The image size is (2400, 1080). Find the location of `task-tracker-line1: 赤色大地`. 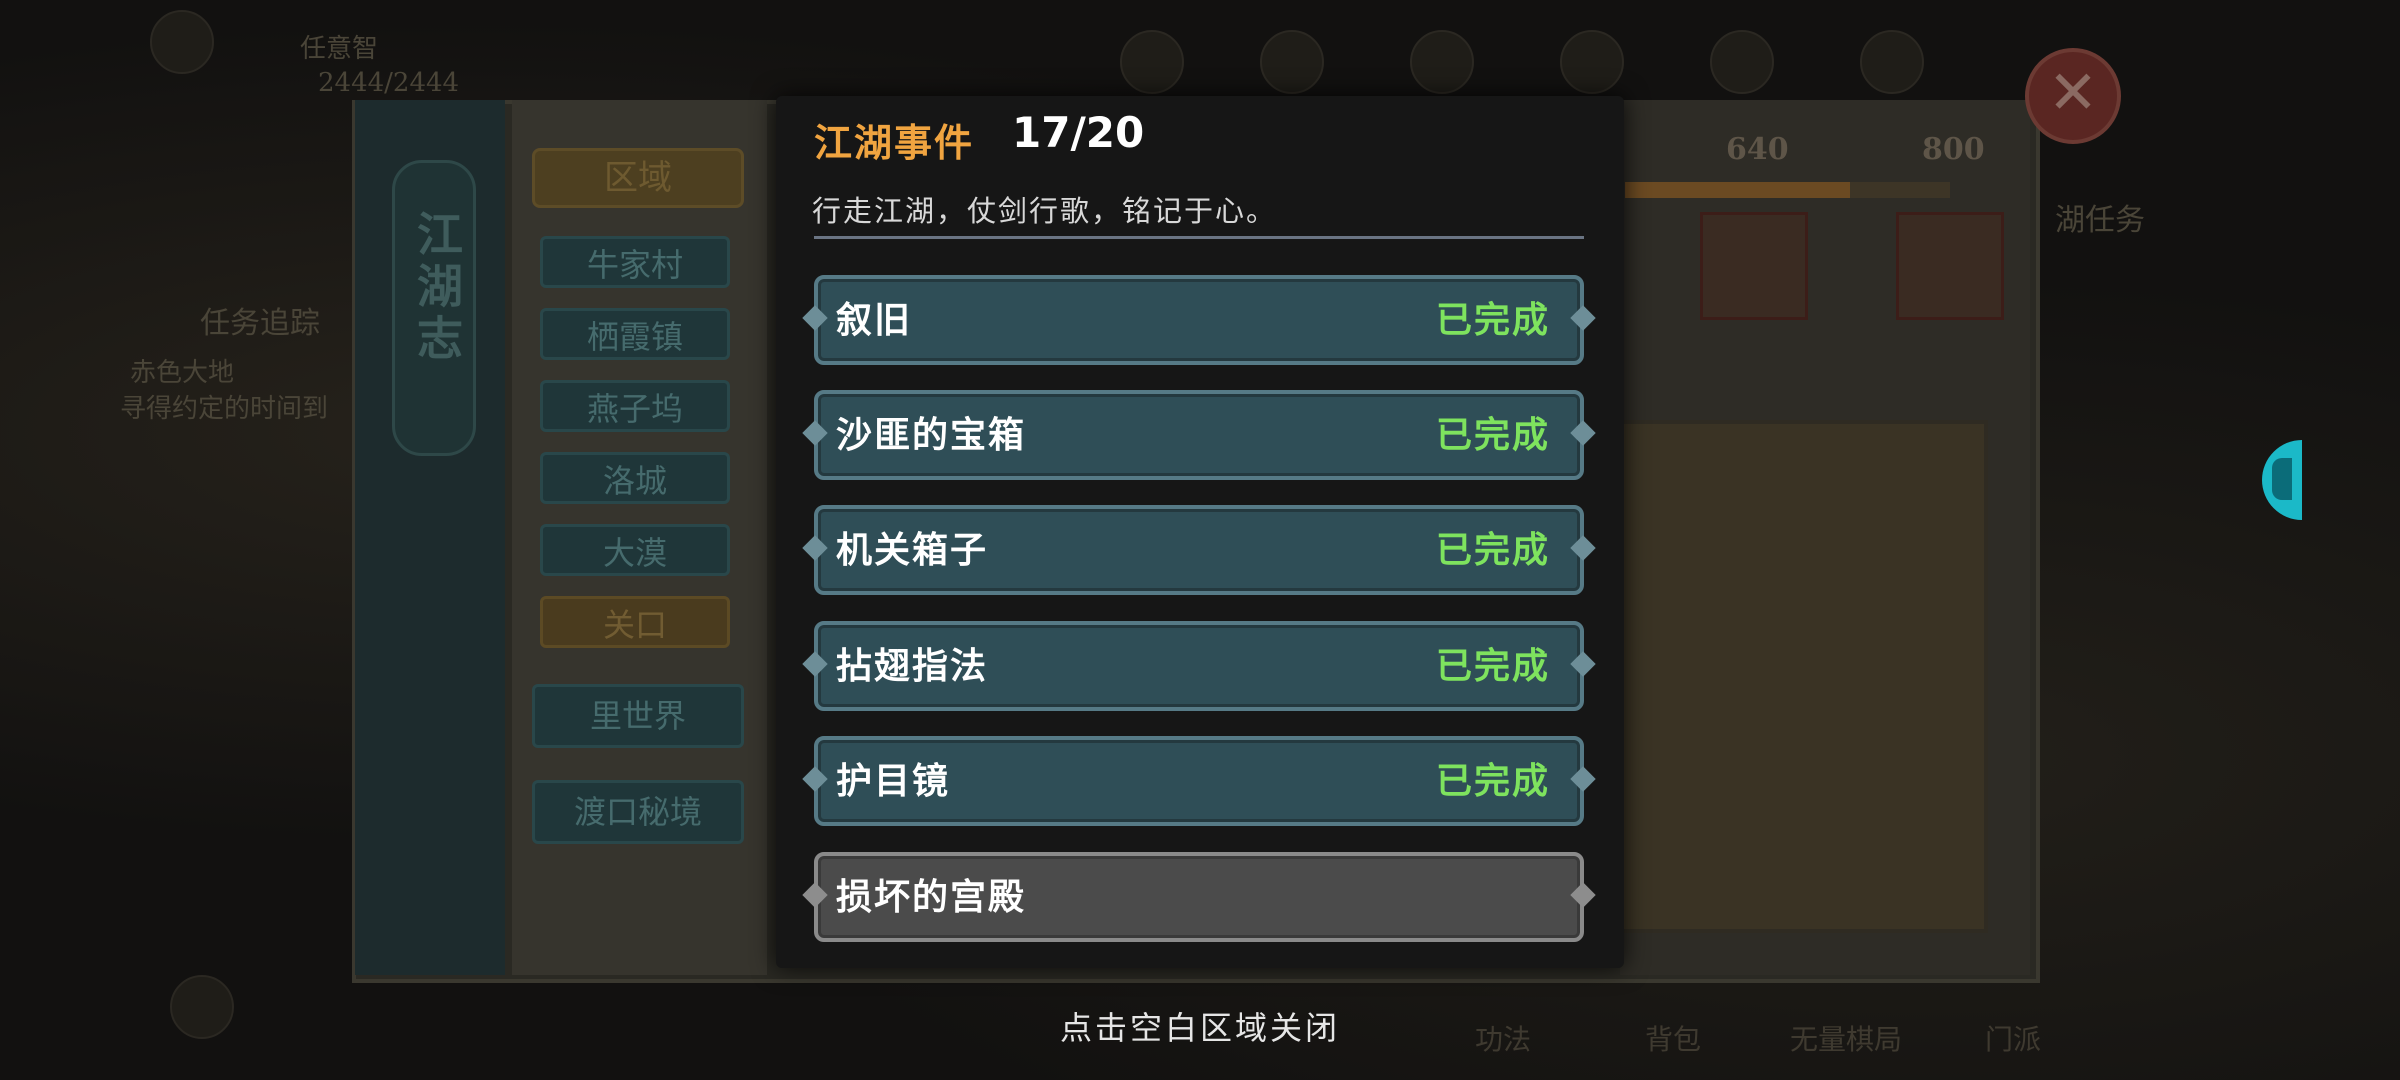

task-tracker-line1: 赤色大地 is located at coordinates (182, 373).